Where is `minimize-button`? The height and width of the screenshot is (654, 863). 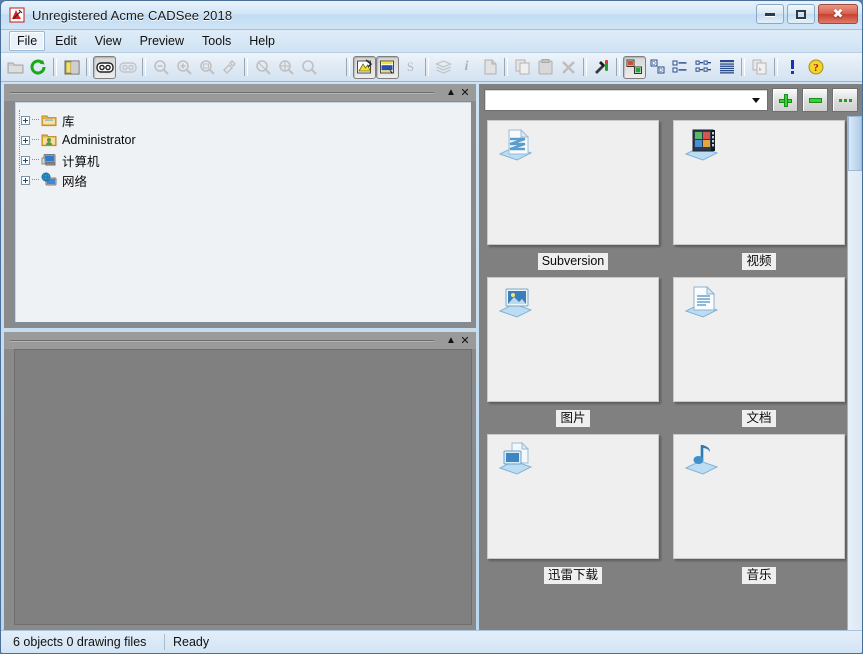 minimize-button is located at coordinates (770, 14).